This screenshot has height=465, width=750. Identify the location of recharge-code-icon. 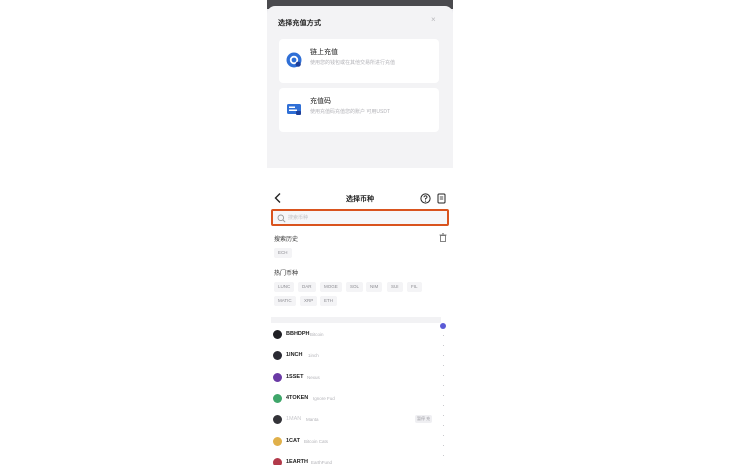
(294, 109).